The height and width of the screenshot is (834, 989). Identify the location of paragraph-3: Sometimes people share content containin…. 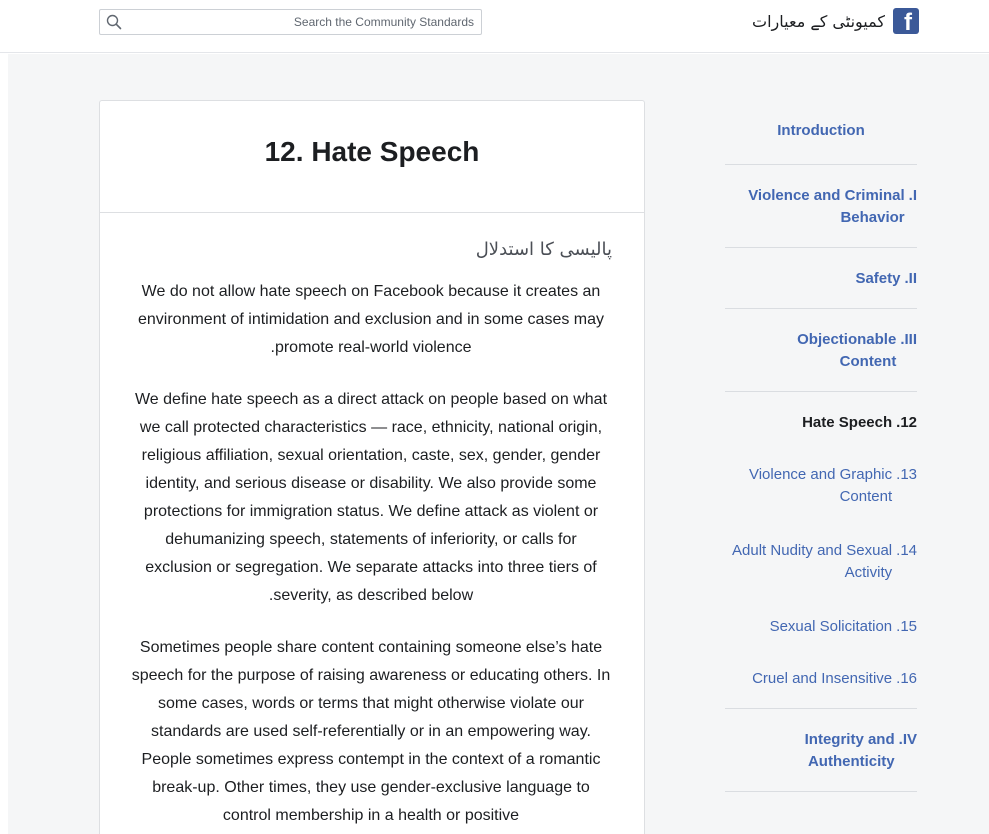
(371, 731).